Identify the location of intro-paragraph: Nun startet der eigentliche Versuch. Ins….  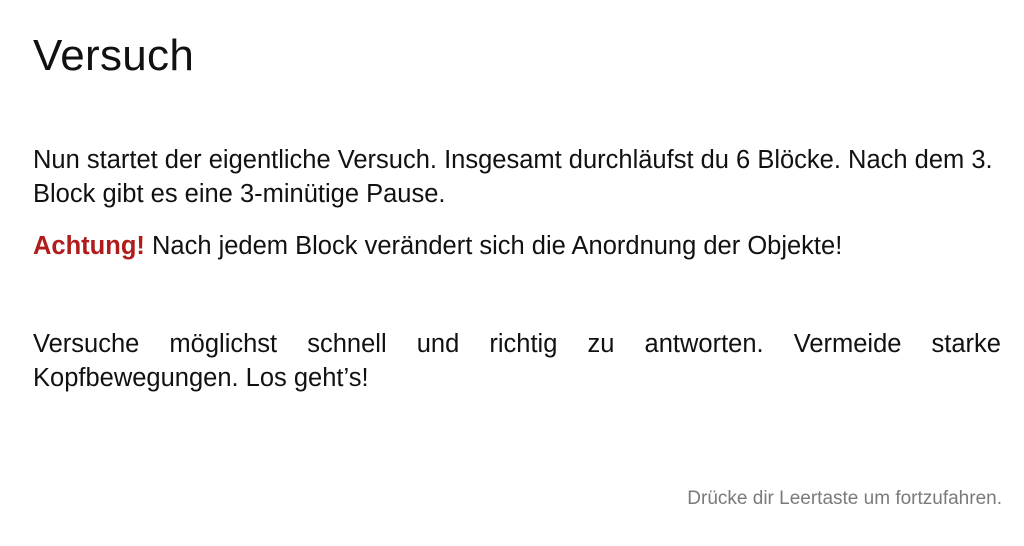
(513, 177).